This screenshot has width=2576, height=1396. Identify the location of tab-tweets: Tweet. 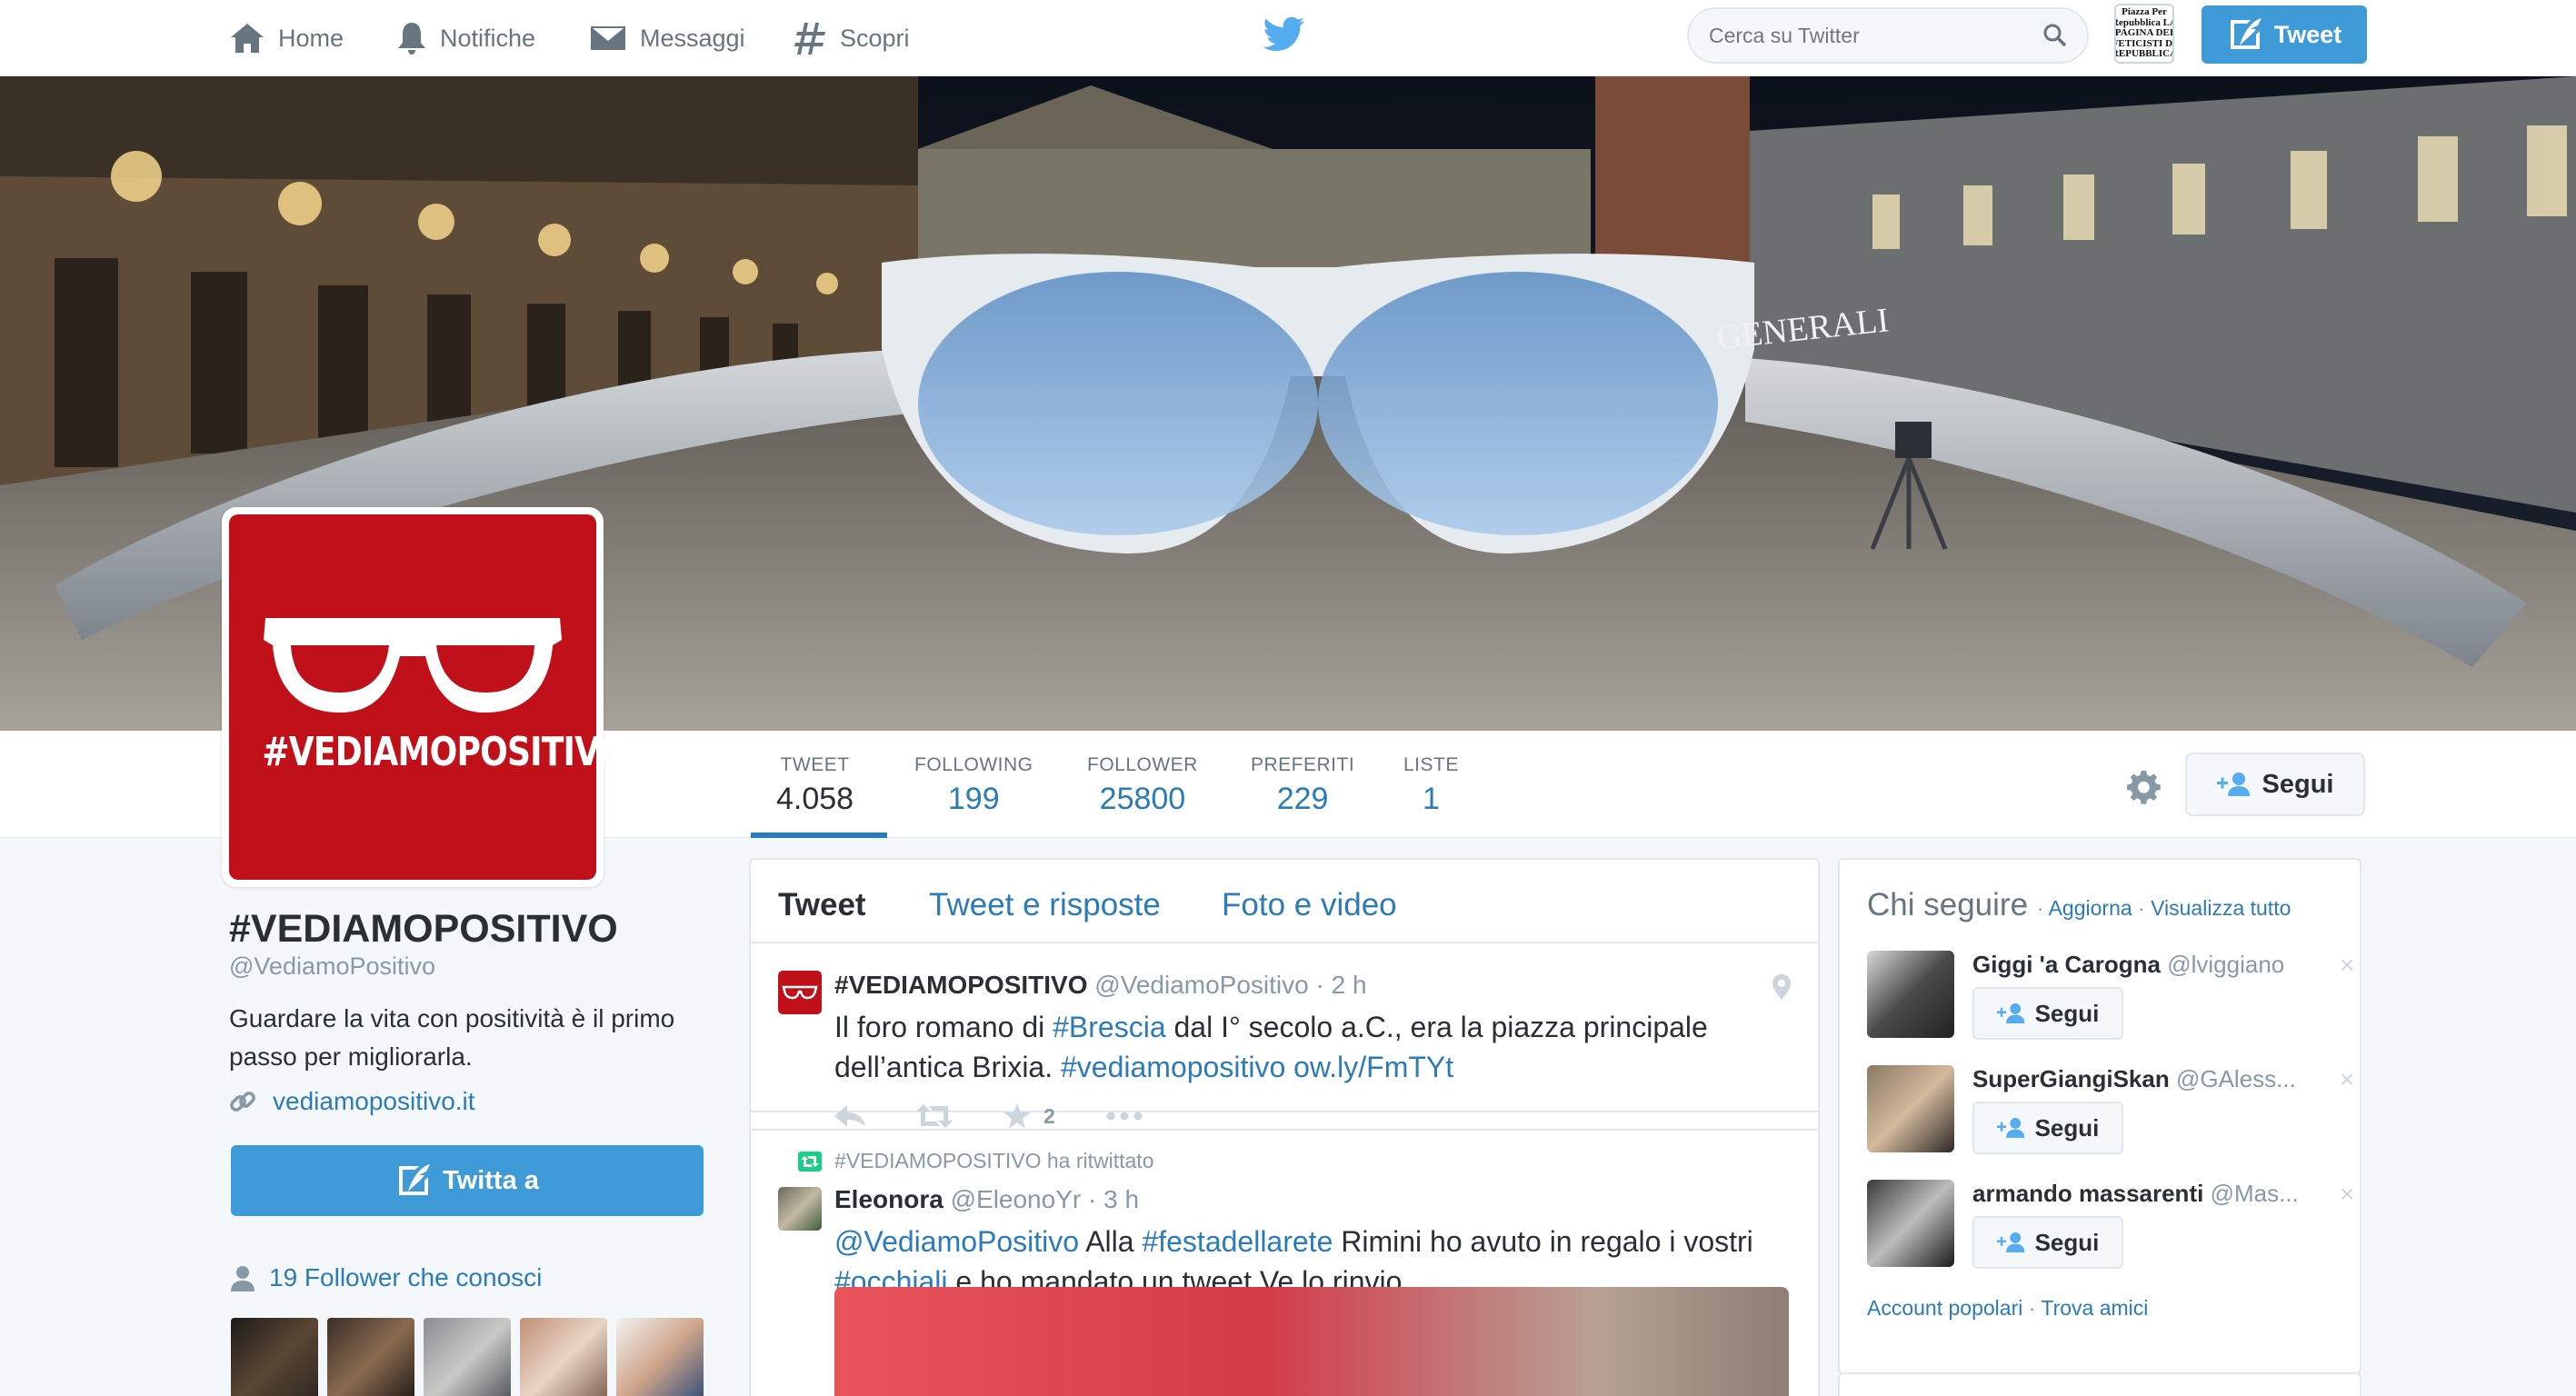
(822, 905).